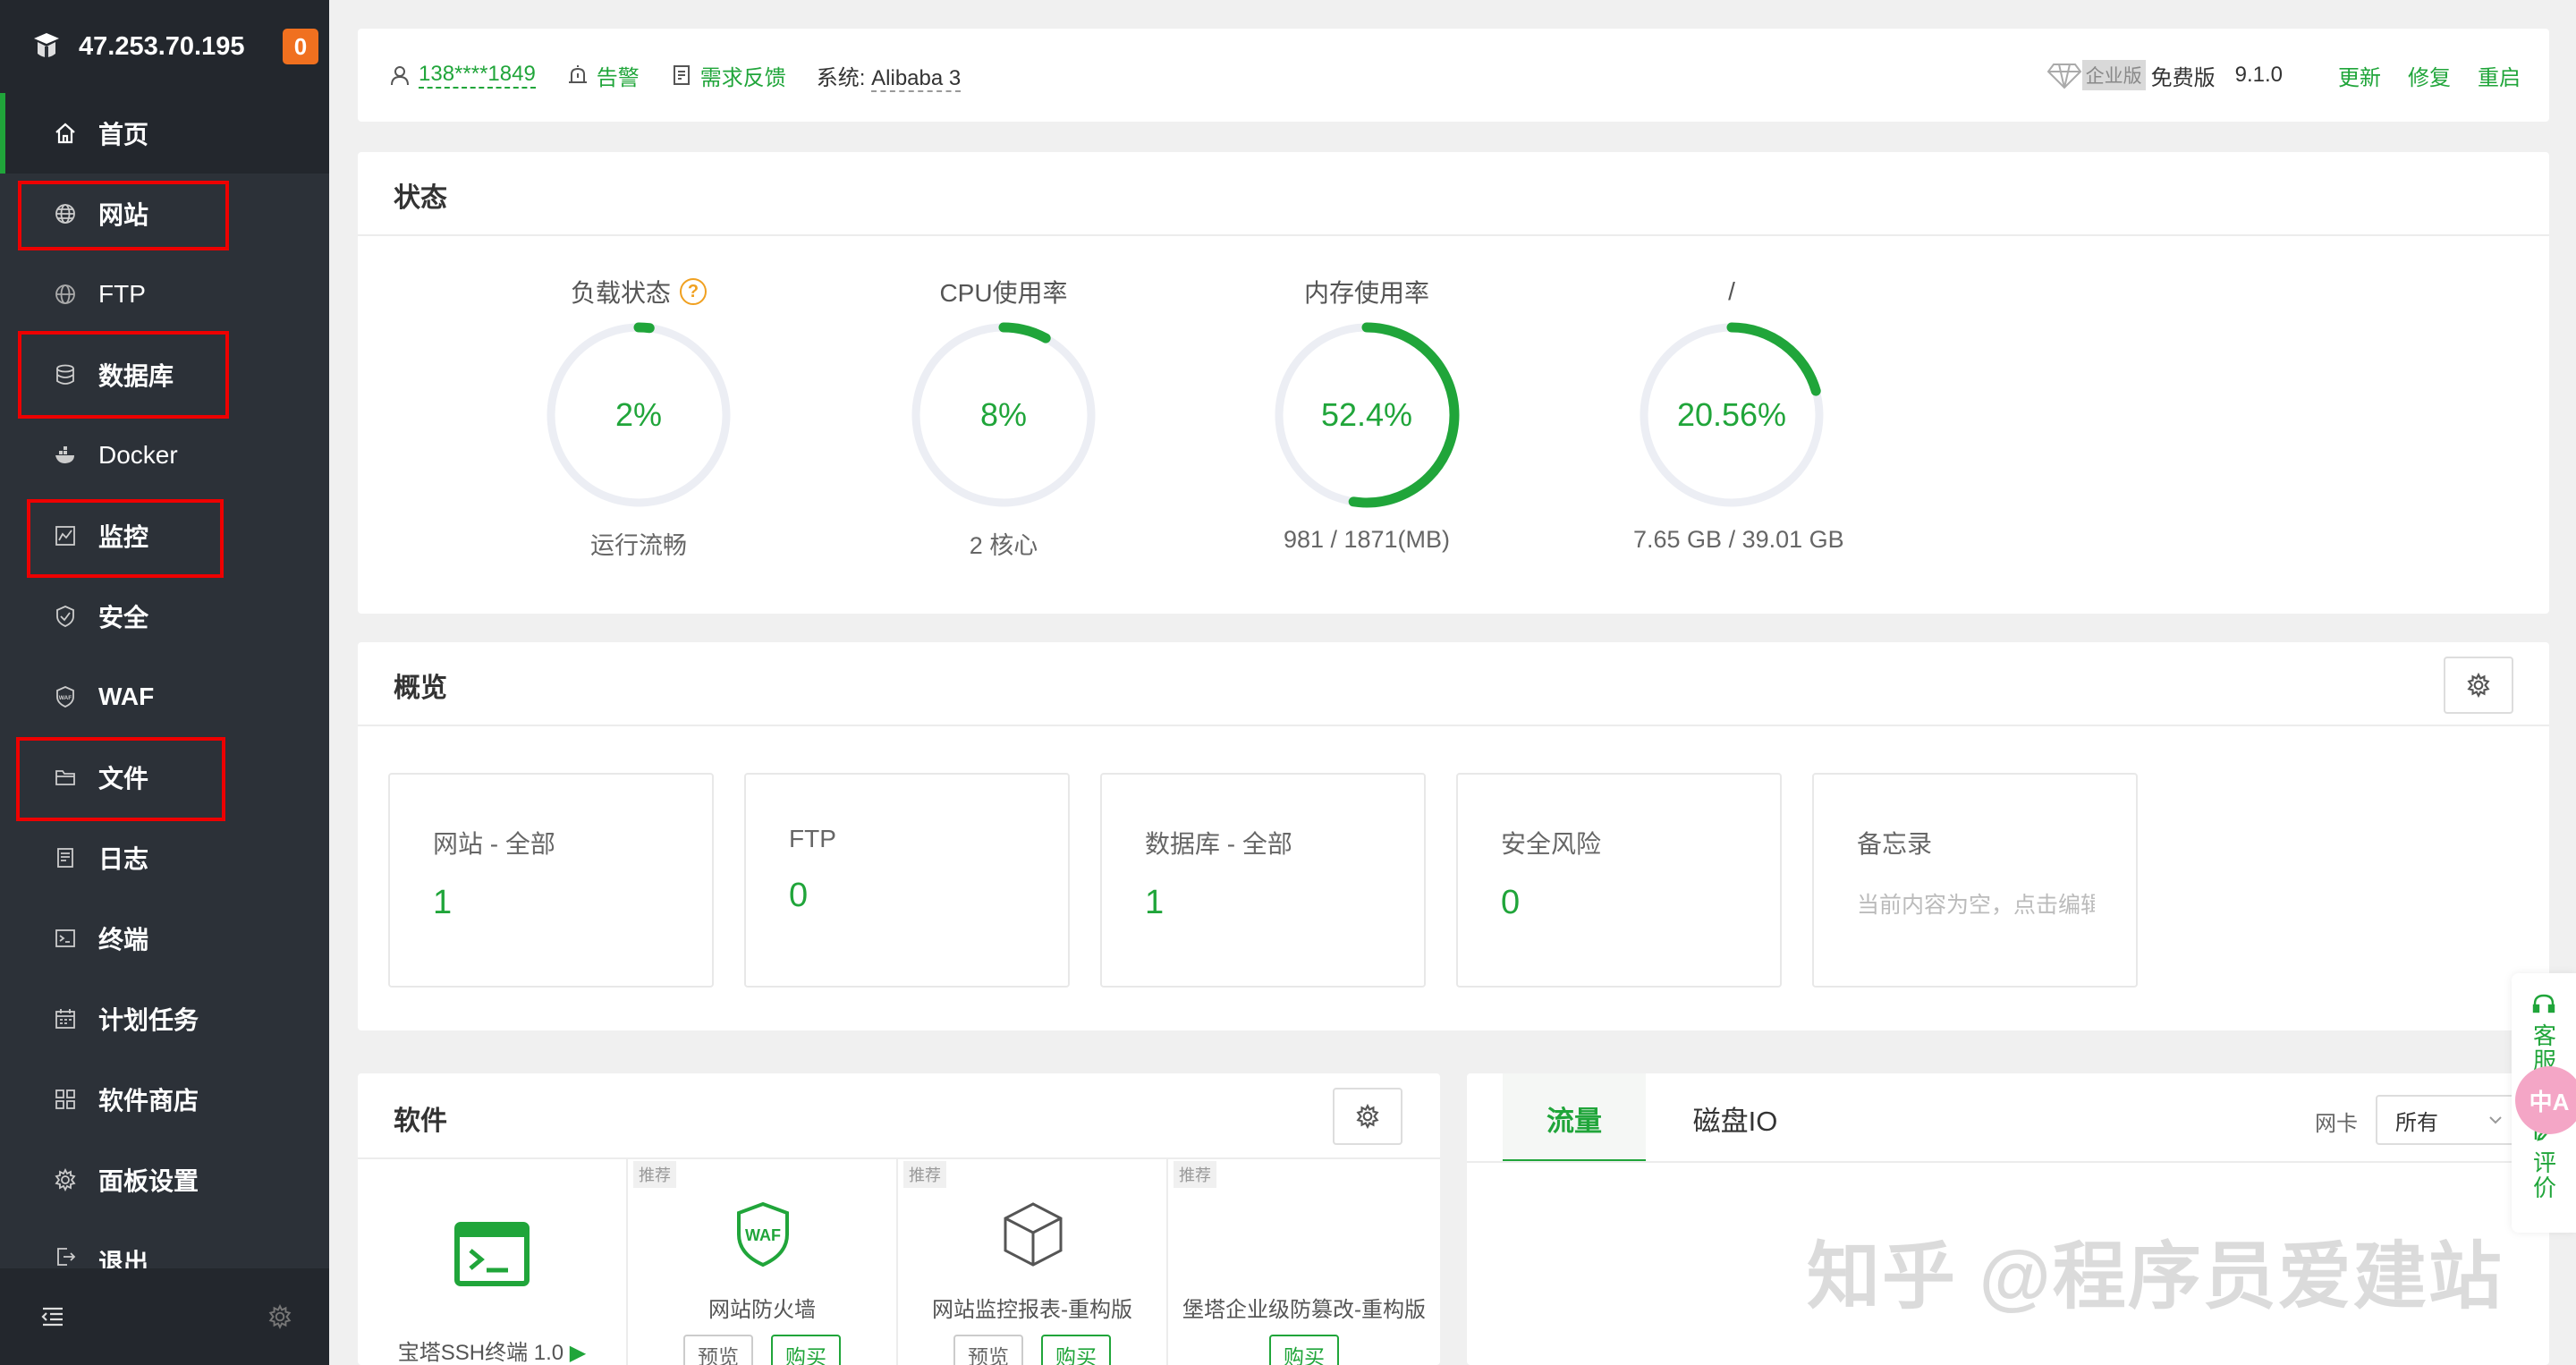 This screenshot has width=2576, height=1365. What do you see at coordinates (2429, 75) in the screenshot?
I see `repair-button: 修复` at bounding box center [2429, 75].